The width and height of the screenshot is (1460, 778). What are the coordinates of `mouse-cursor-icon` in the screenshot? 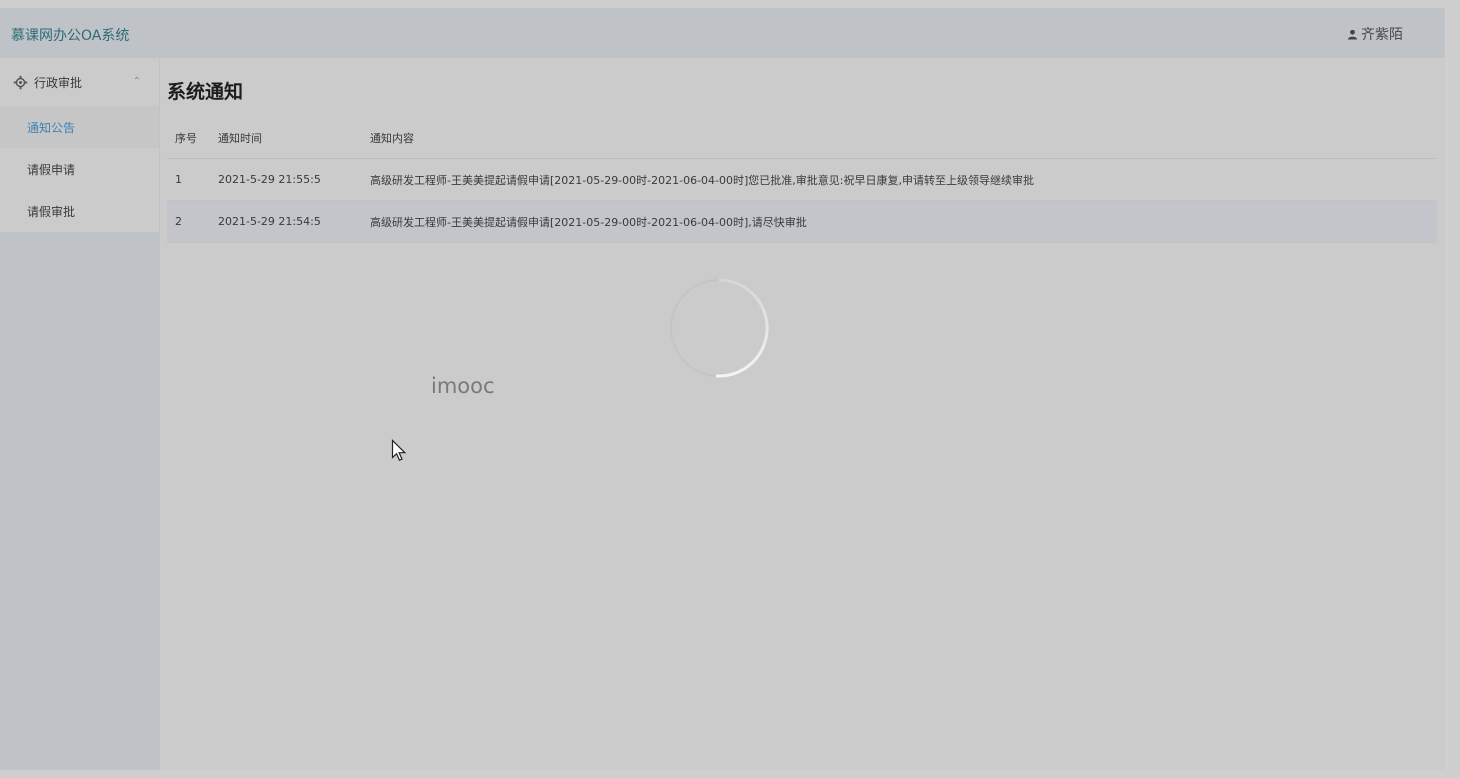 It's located at (399, 450).